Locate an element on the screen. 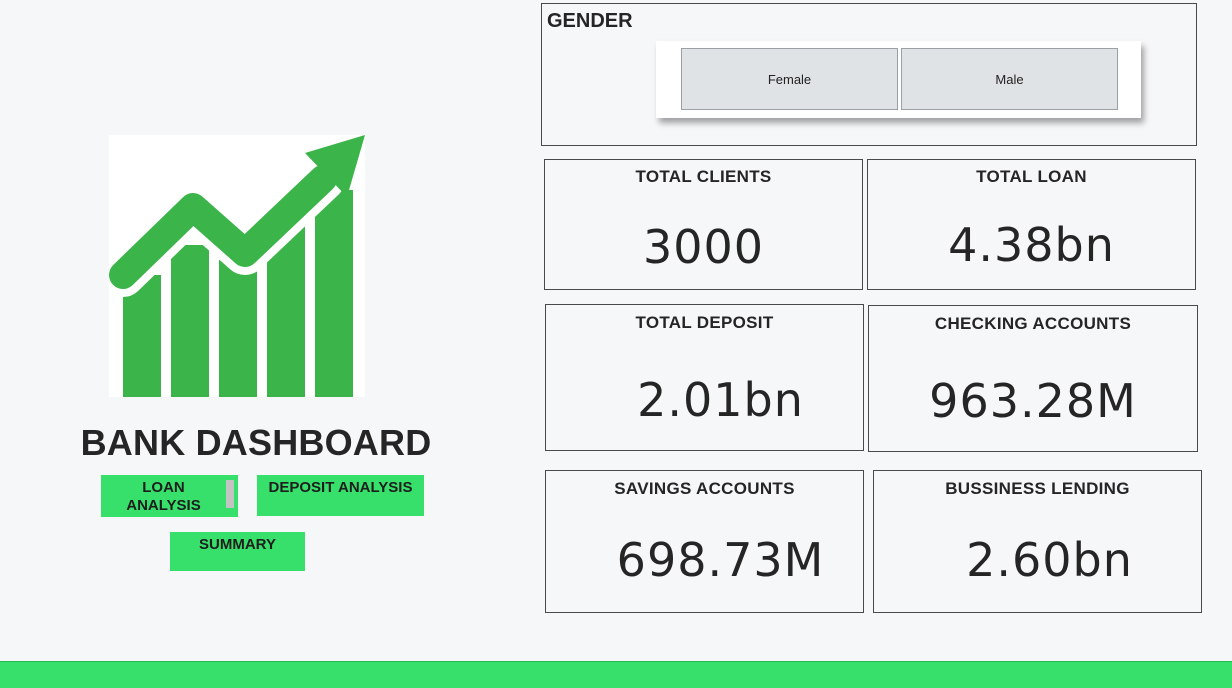 The width and height of the screenshot is (1232, 688). kpi-value: 2.01bn is located at coordinates (720, 400).